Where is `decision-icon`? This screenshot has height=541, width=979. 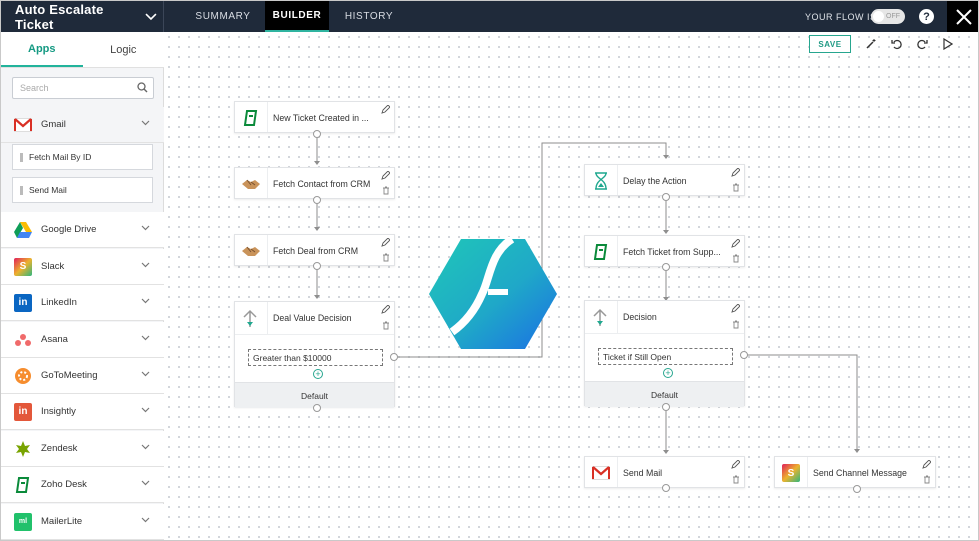 decision-icon is located at coordinates (600, 320).